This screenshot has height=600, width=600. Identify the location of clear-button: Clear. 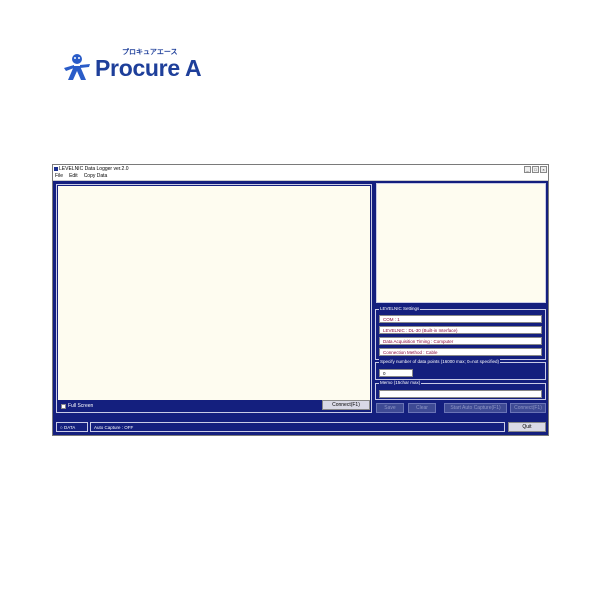
(422, 408).